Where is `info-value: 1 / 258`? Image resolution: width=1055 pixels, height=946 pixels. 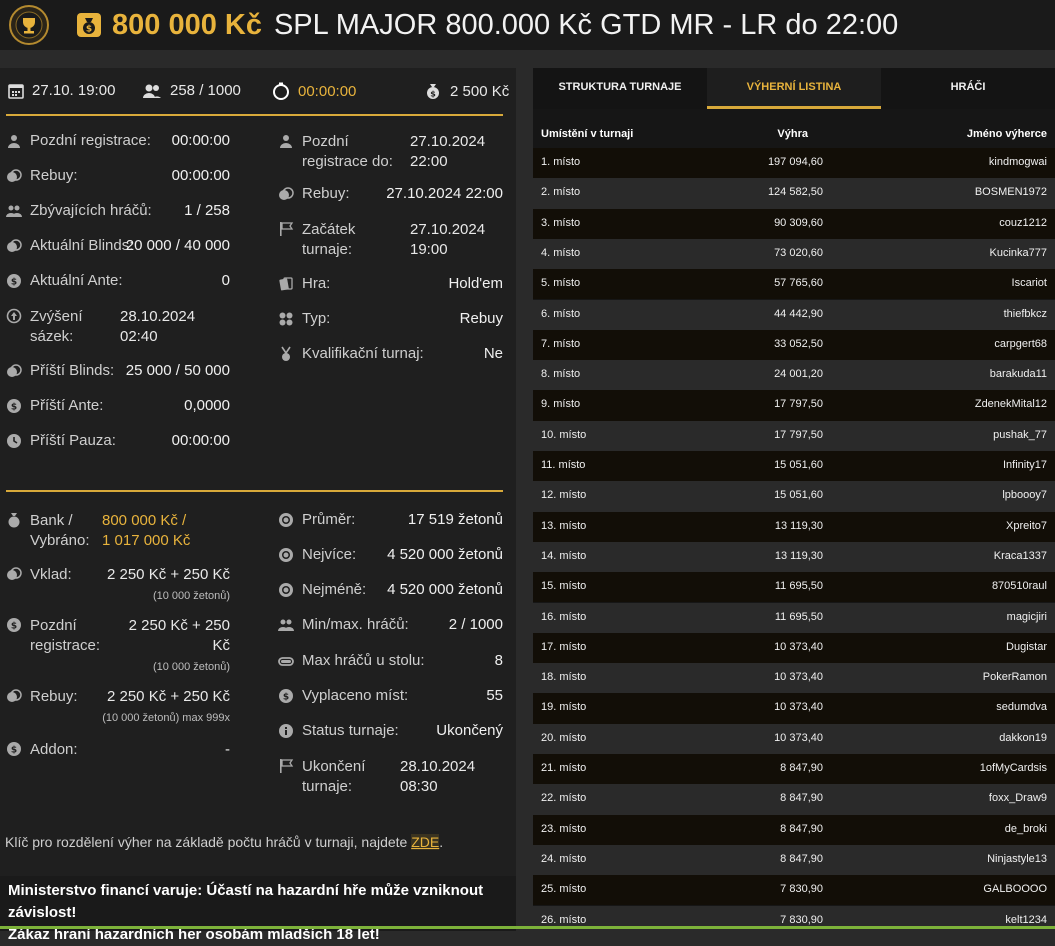
info-value: 1 / 258 is located at coordinates (207, 210).